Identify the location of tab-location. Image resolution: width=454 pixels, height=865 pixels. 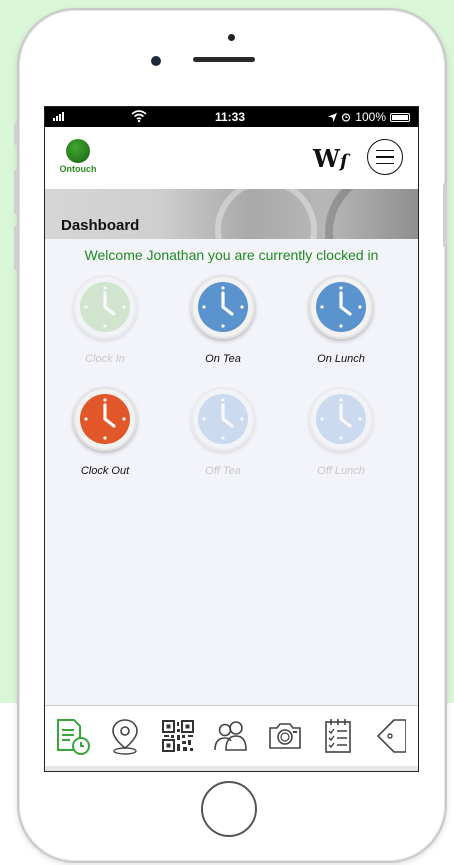
(124, 736).